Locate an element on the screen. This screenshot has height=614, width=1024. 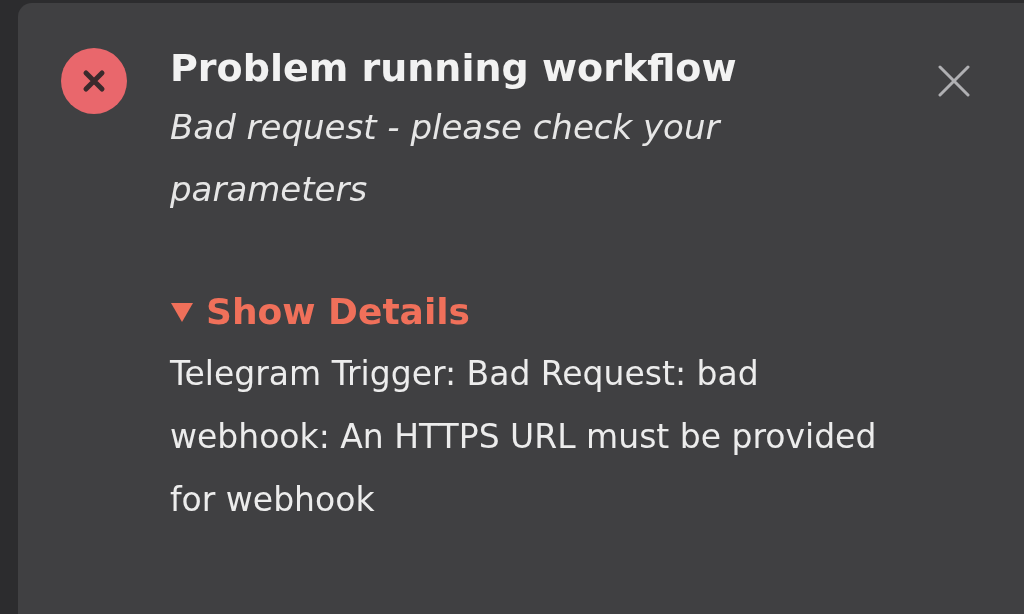
notification-title: Problem running workflow is located at coordinates (453, 68).